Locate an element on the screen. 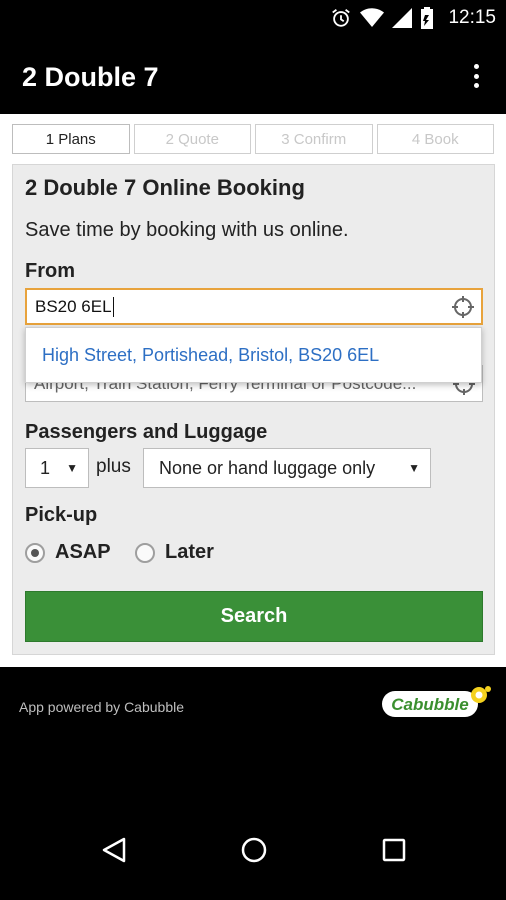 The image size is (506, 900). overflow-menu-icon is located at coordinates (476, 76).